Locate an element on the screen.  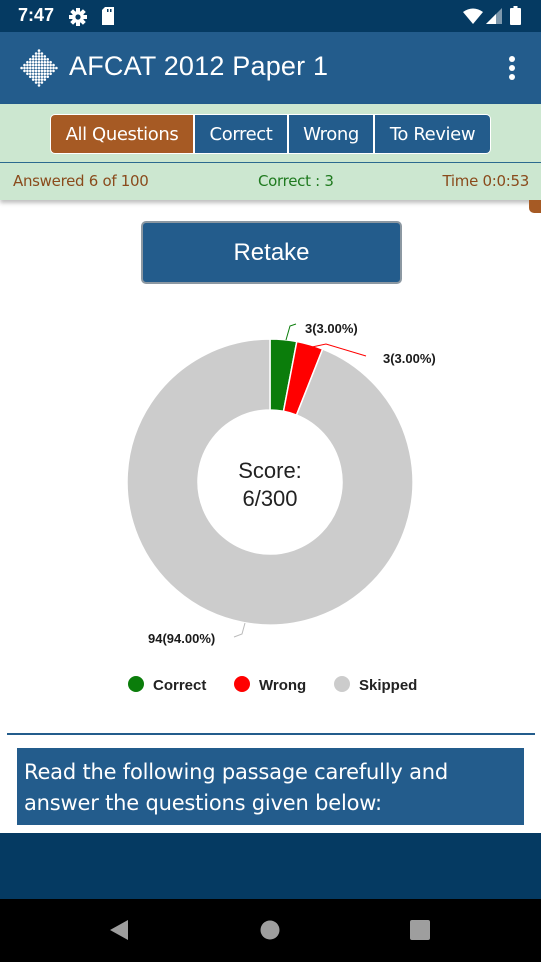
home-icon is located at coordinates (270, 932).